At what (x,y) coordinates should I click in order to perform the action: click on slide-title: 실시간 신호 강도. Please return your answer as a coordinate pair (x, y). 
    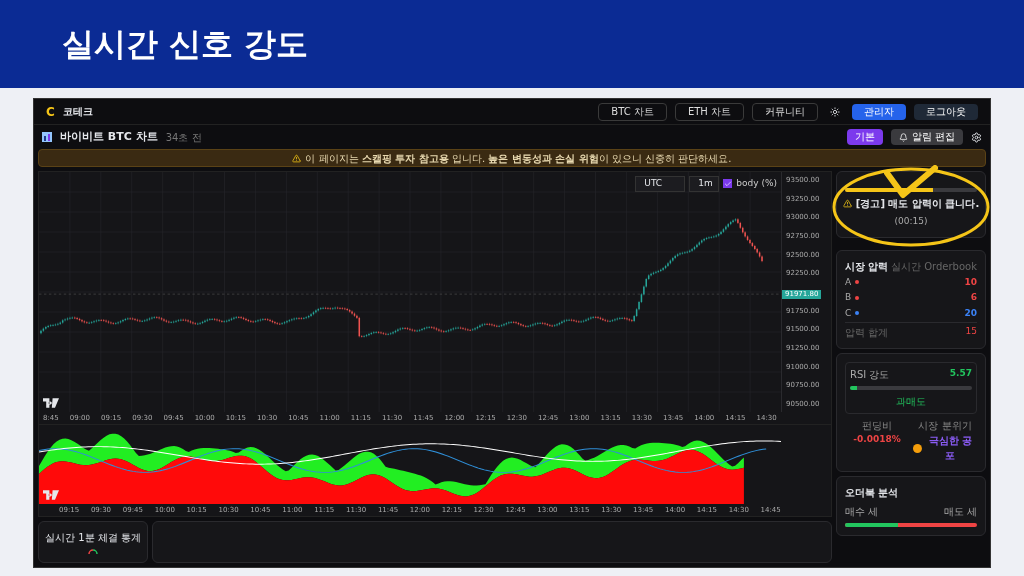
    Looking at the image, I should click on (185, 44).